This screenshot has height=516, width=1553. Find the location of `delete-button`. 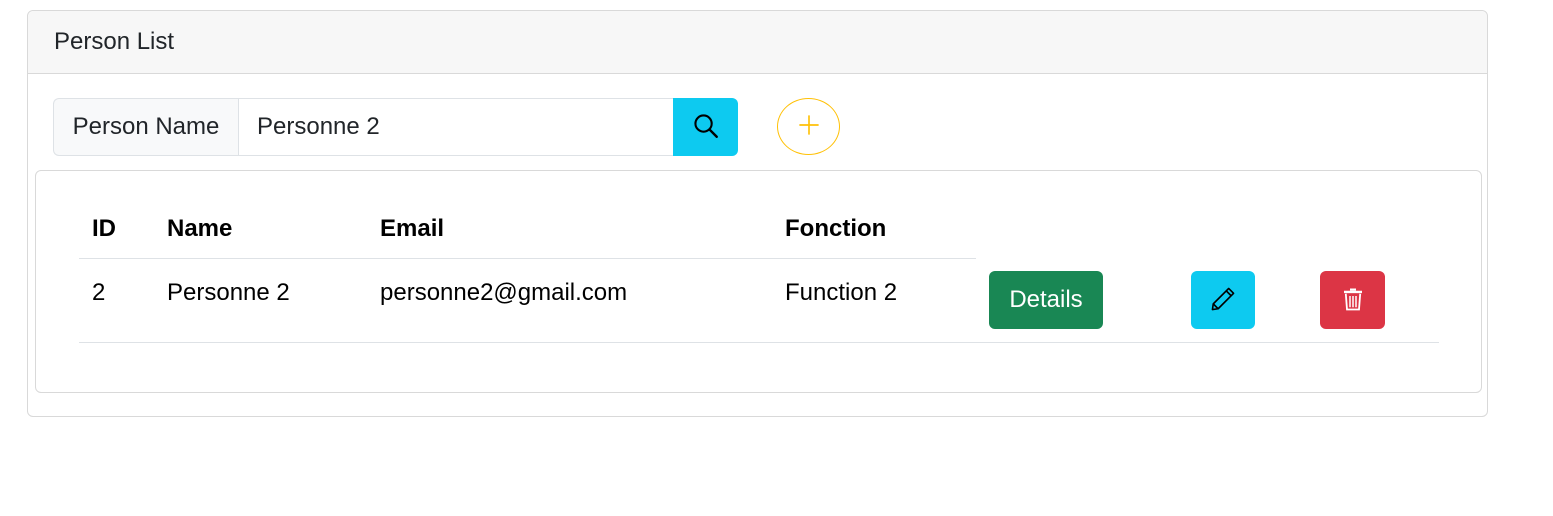

delete-button is located at coordinates (1352, 300).